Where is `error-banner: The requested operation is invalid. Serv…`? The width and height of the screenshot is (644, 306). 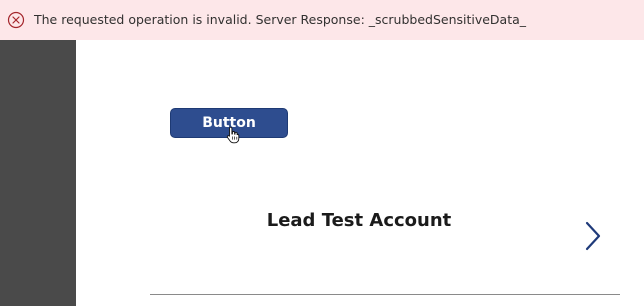 error-banner: The requested operation is invalid. Serv… is located at coordinates (322, 20).